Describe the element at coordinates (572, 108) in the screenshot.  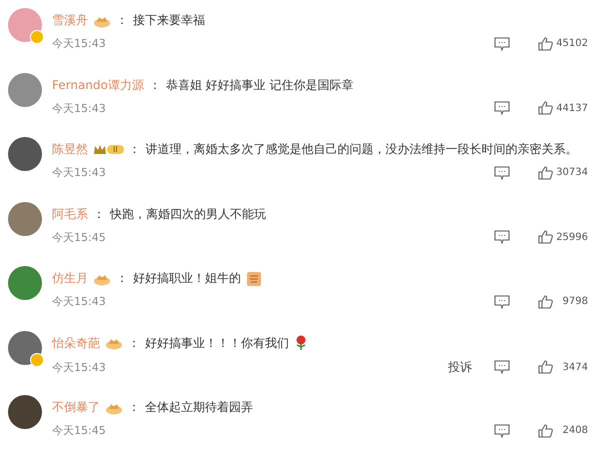
I see `like-count: 44137` at that location.